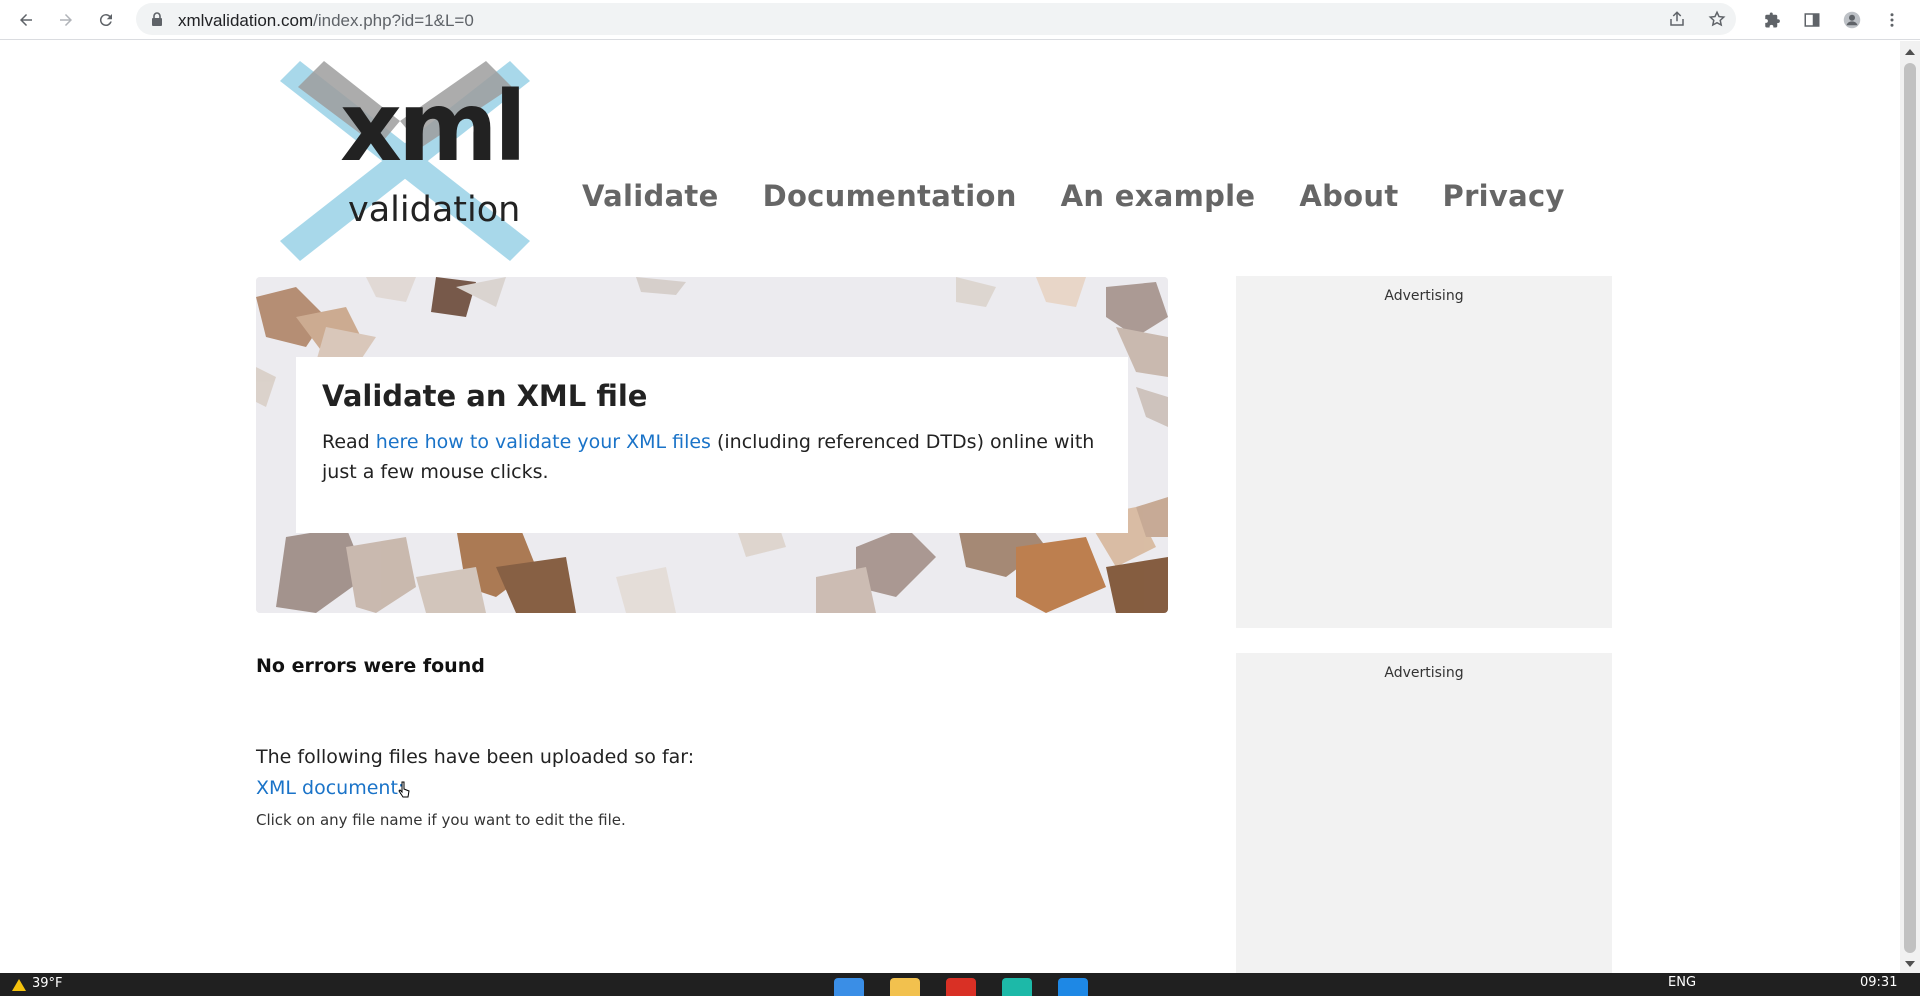 The height and width of the screenshot is (996, 1920). I want to click on profile-button, so click(1852, 20).